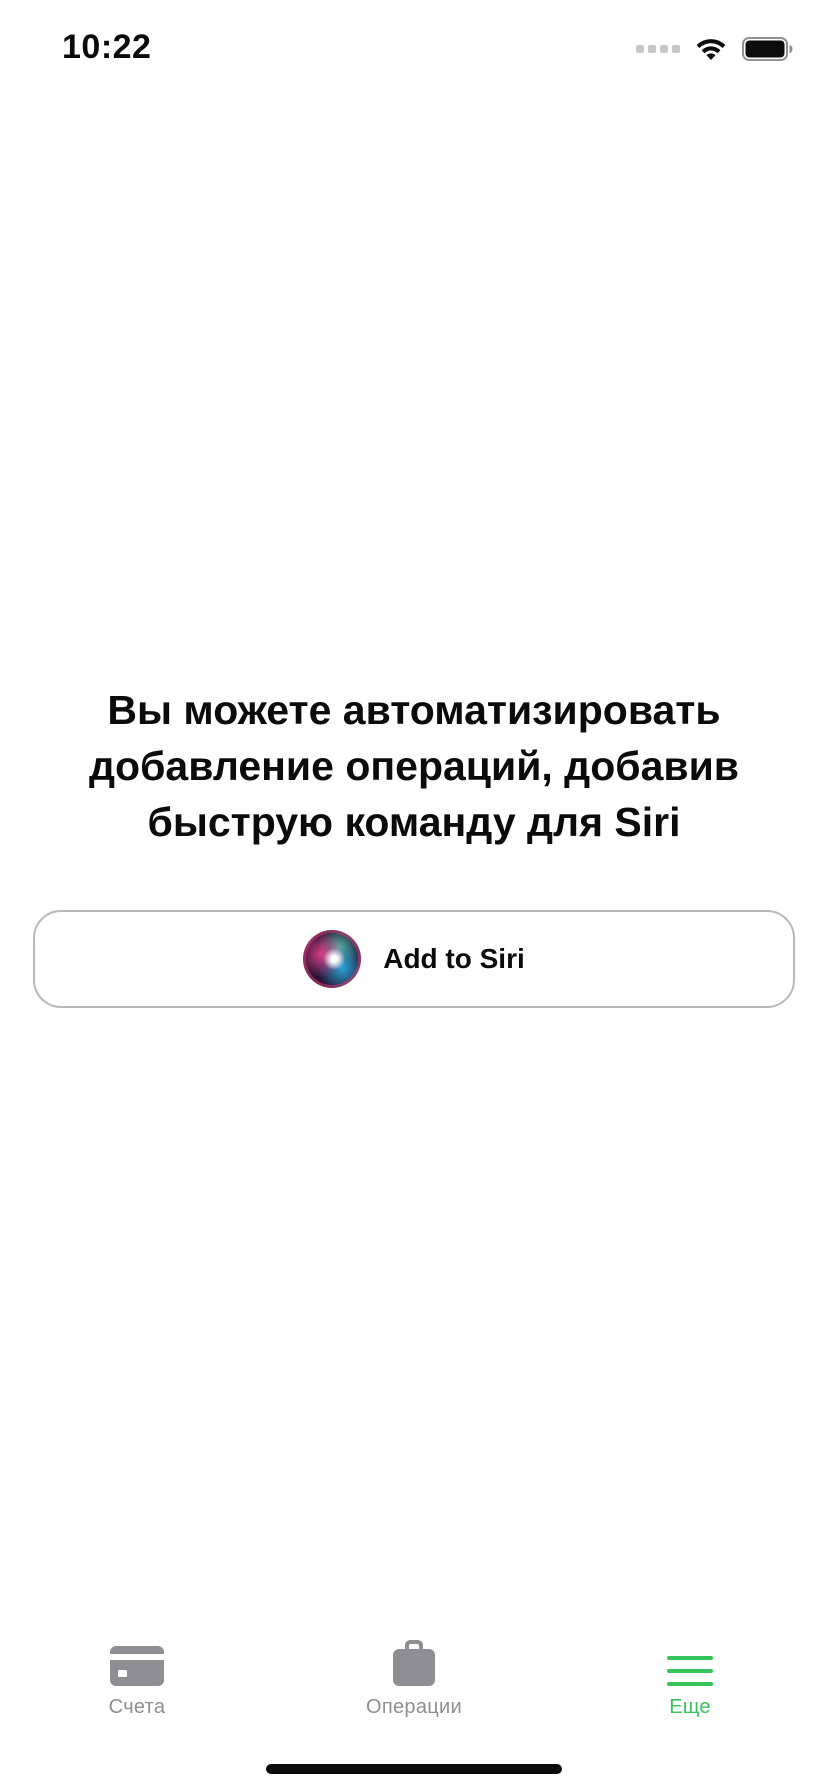 The image size is (828, 1792). I want to click on menu-icon, so click(690, 1658).